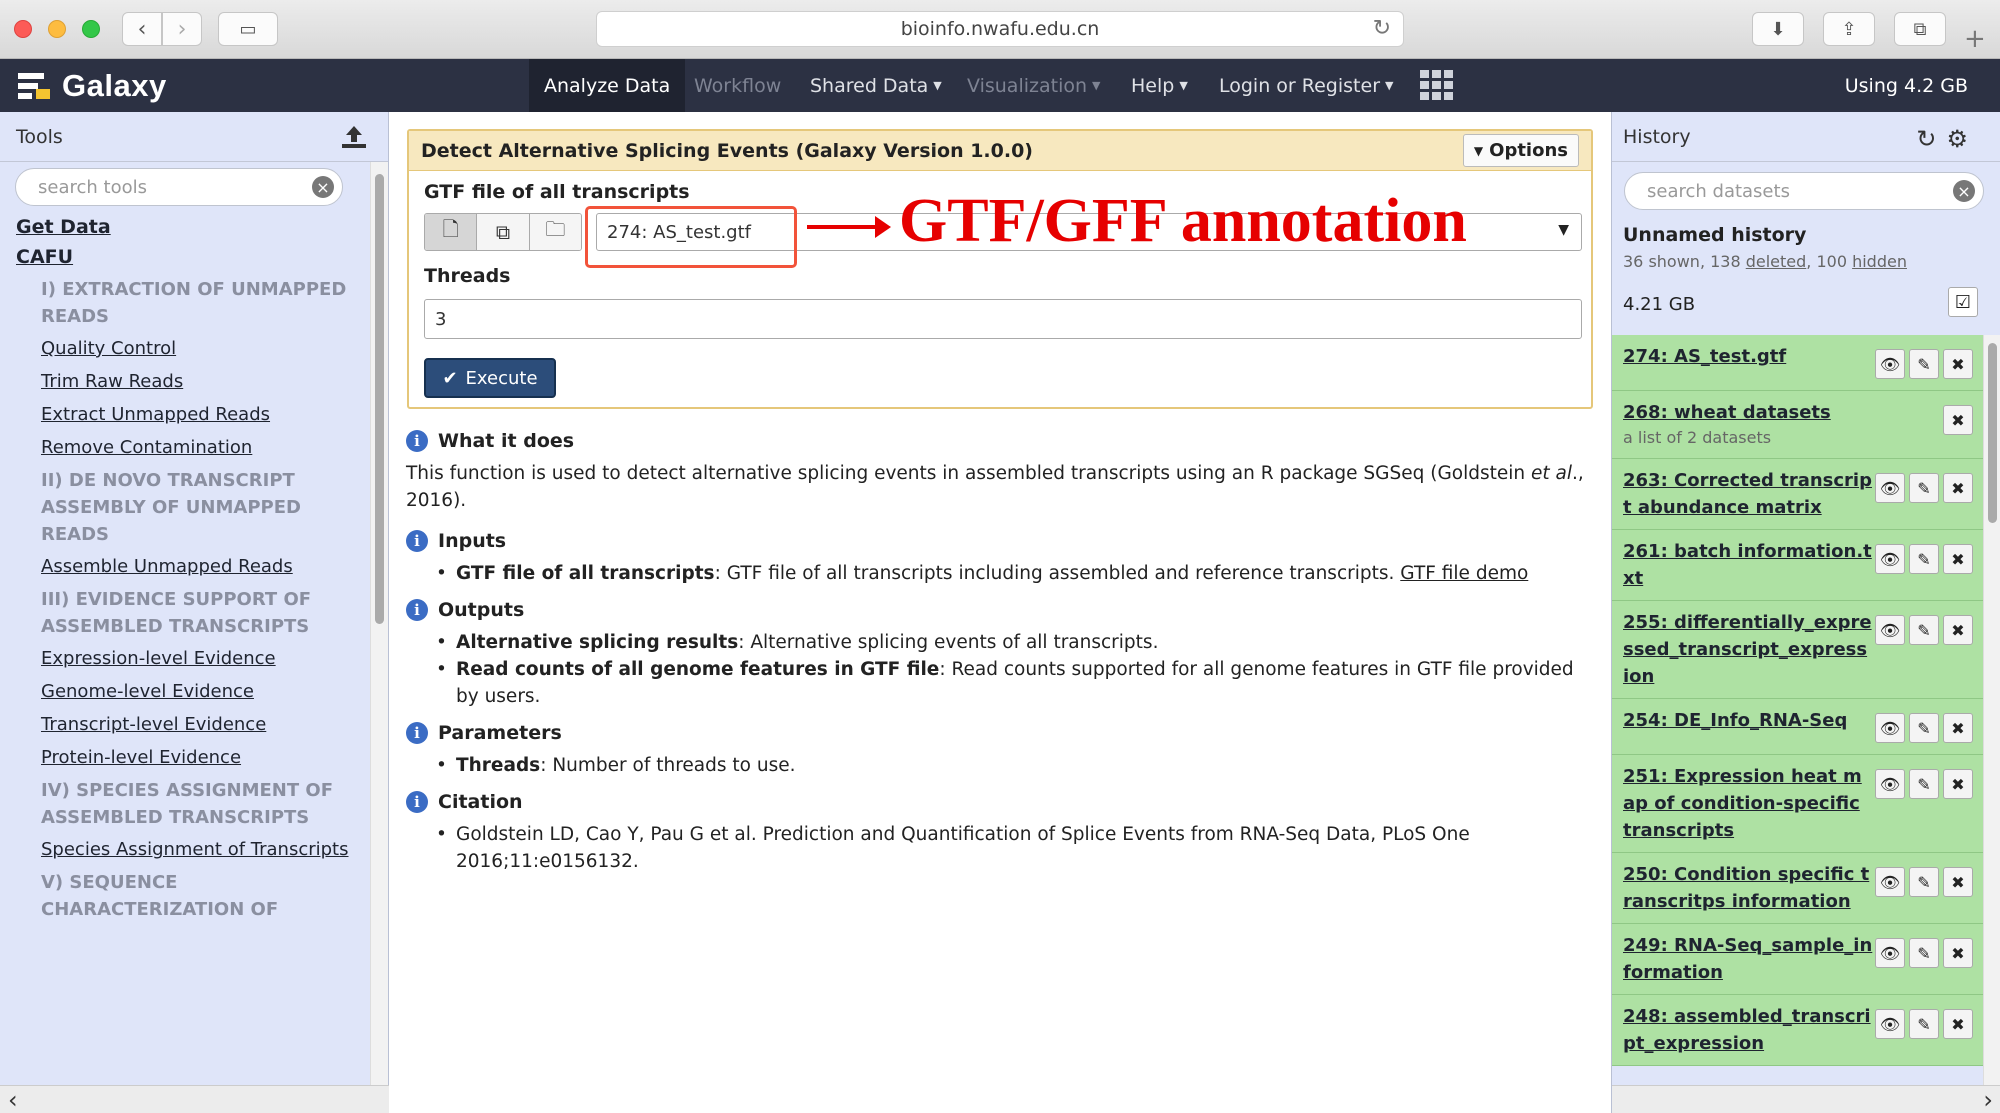  I want to click on nav-analyze-data: Analyze Data, so click(607, 85).